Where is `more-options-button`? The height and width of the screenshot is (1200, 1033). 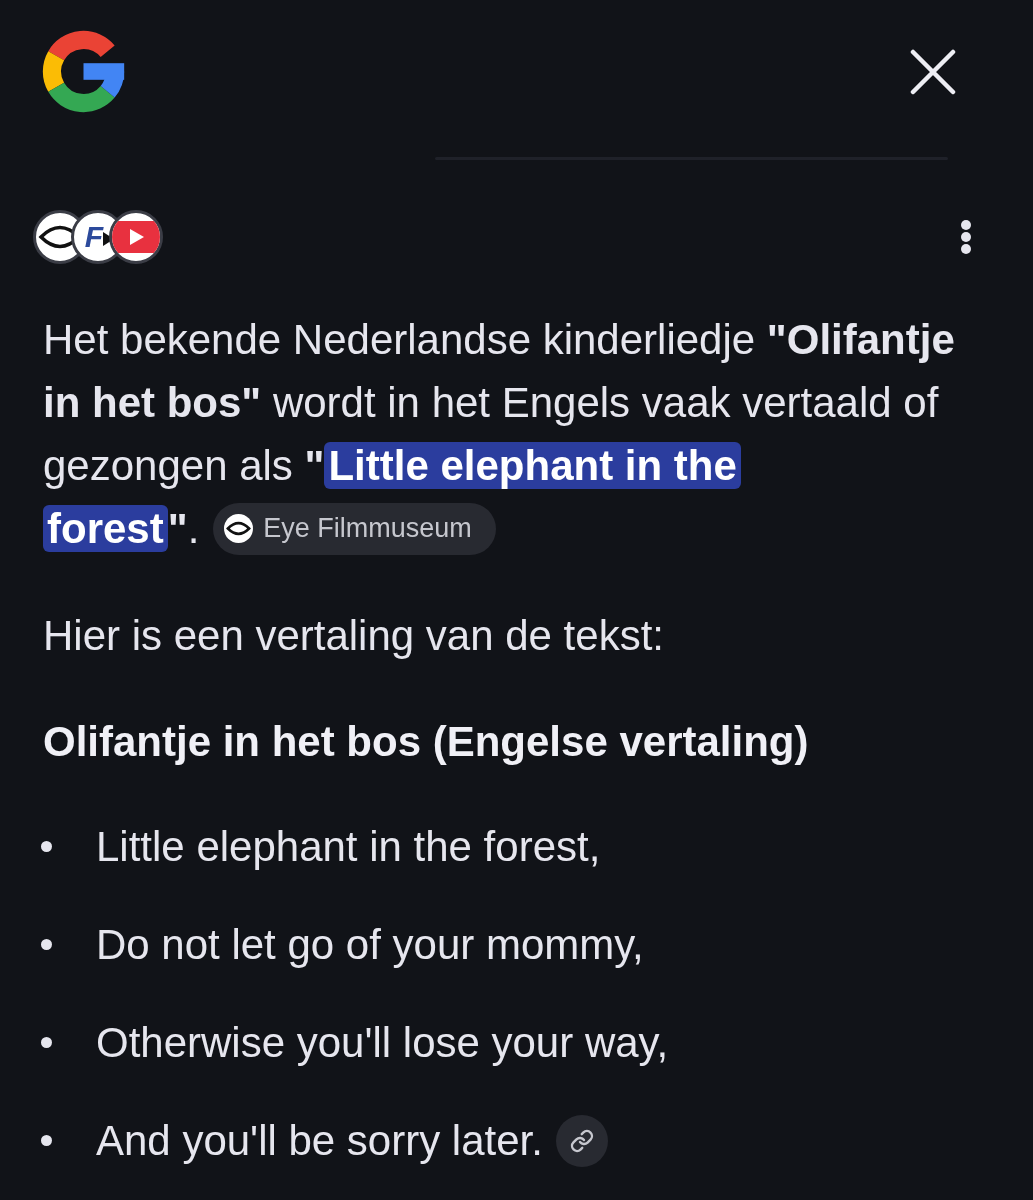
more-options-button is located at coordinates (966, 237).